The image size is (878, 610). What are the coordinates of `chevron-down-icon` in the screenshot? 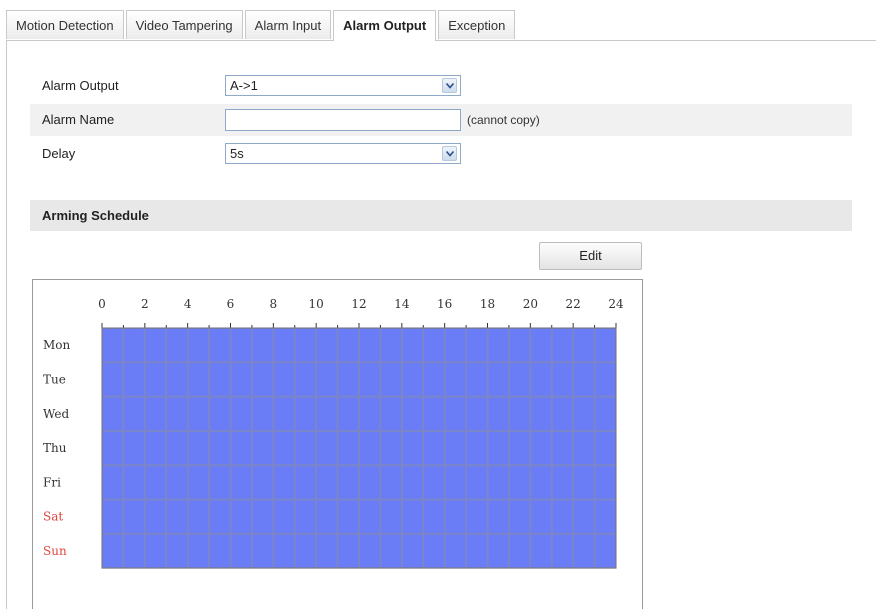 It's located at (449, 153).